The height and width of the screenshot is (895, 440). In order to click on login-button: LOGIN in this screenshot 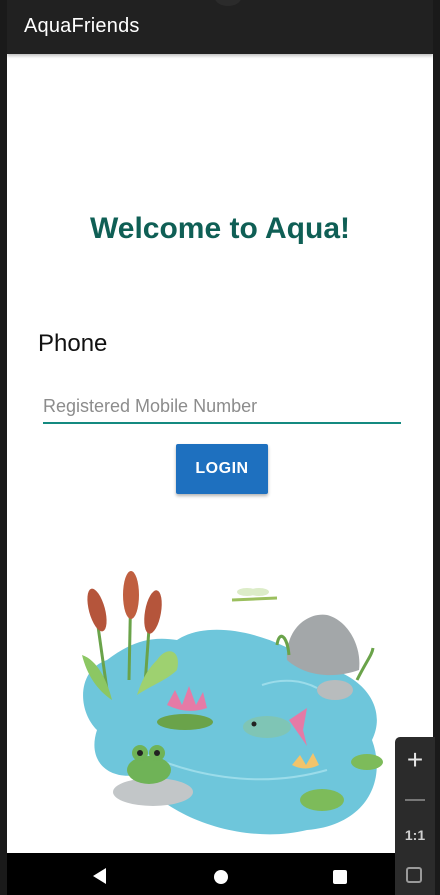, I will do `click(222, 469)`.